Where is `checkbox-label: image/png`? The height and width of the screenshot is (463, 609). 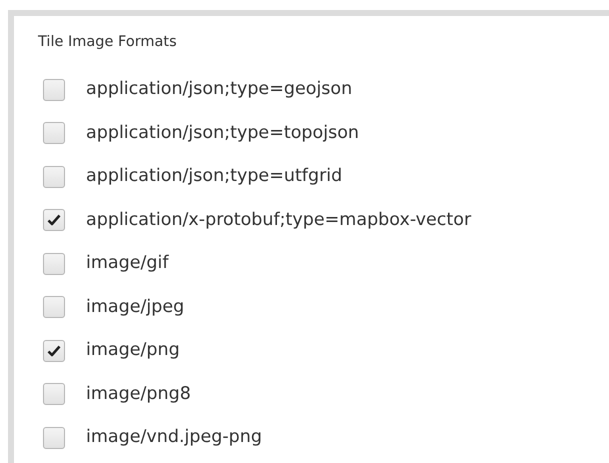
checkbox-label: image/png is located at coordinates (133, 350).